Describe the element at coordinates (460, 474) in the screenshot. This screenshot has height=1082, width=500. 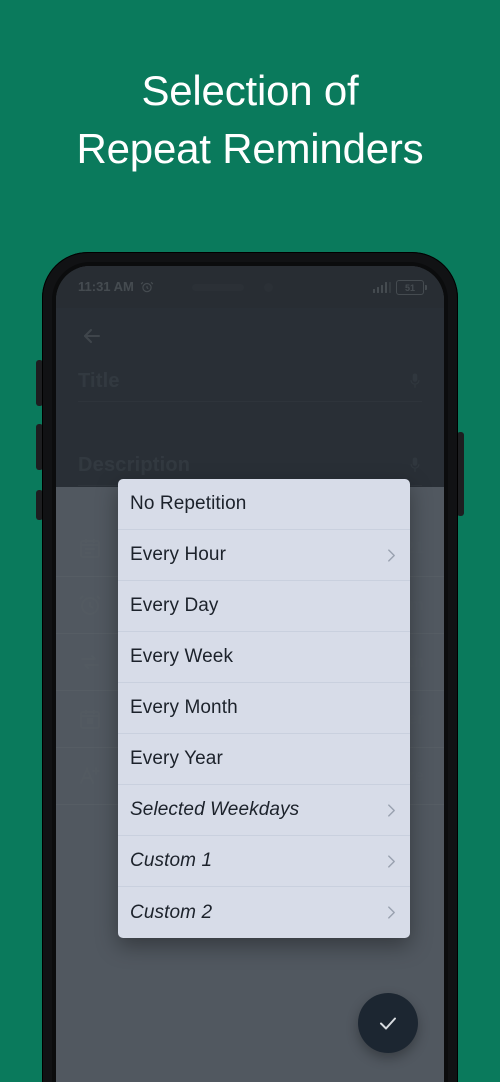
I see `power-button` at that location.